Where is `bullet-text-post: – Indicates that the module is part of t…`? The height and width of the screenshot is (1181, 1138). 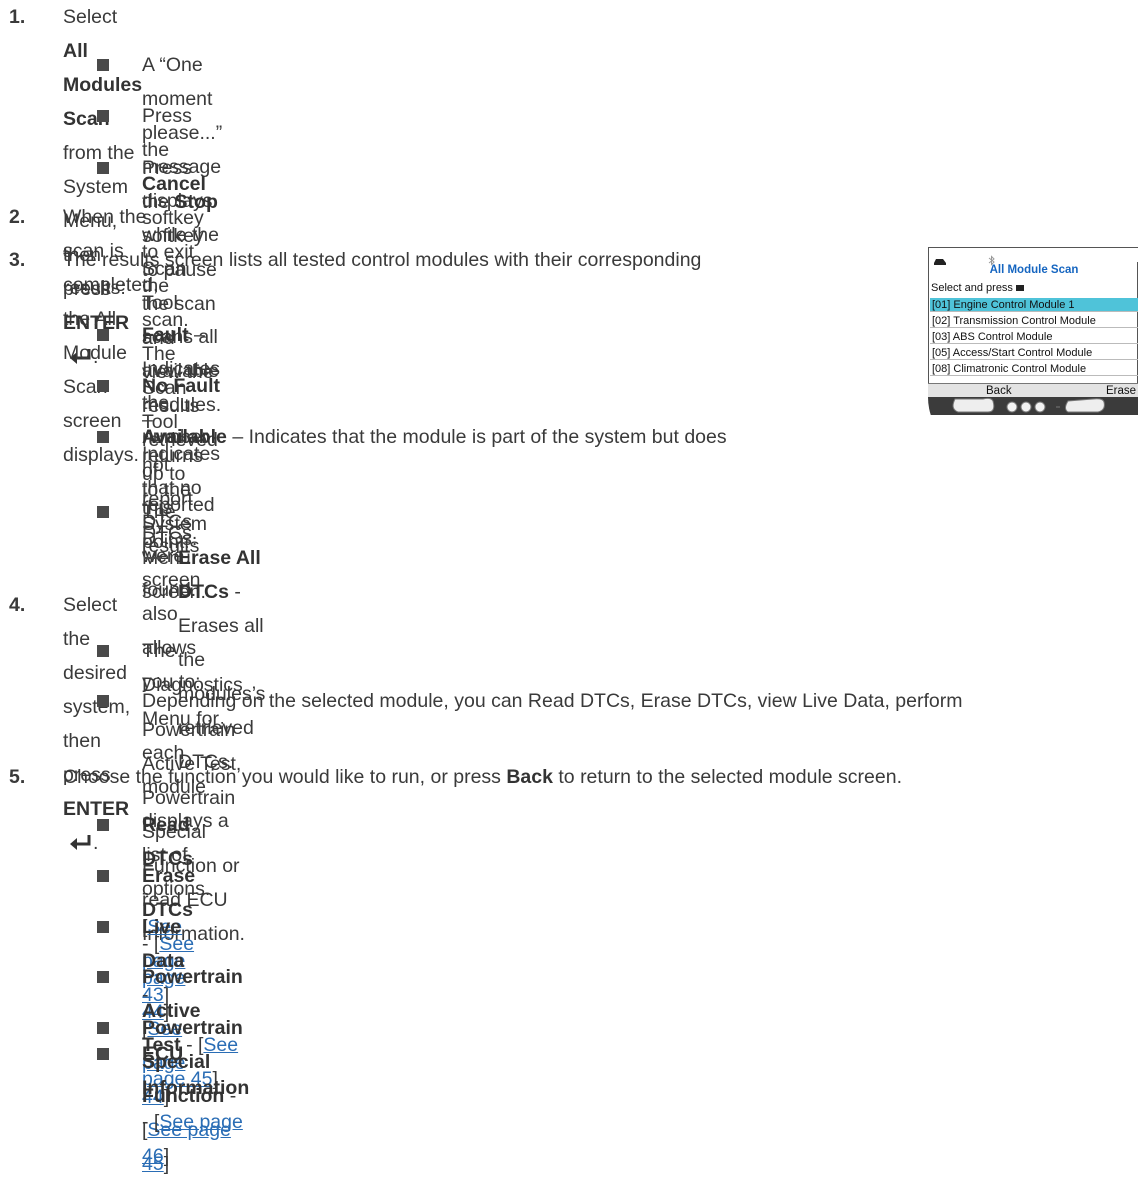
bullet-text-post: – Indicates that the module is part of t… is located at coordinates (476, 437).